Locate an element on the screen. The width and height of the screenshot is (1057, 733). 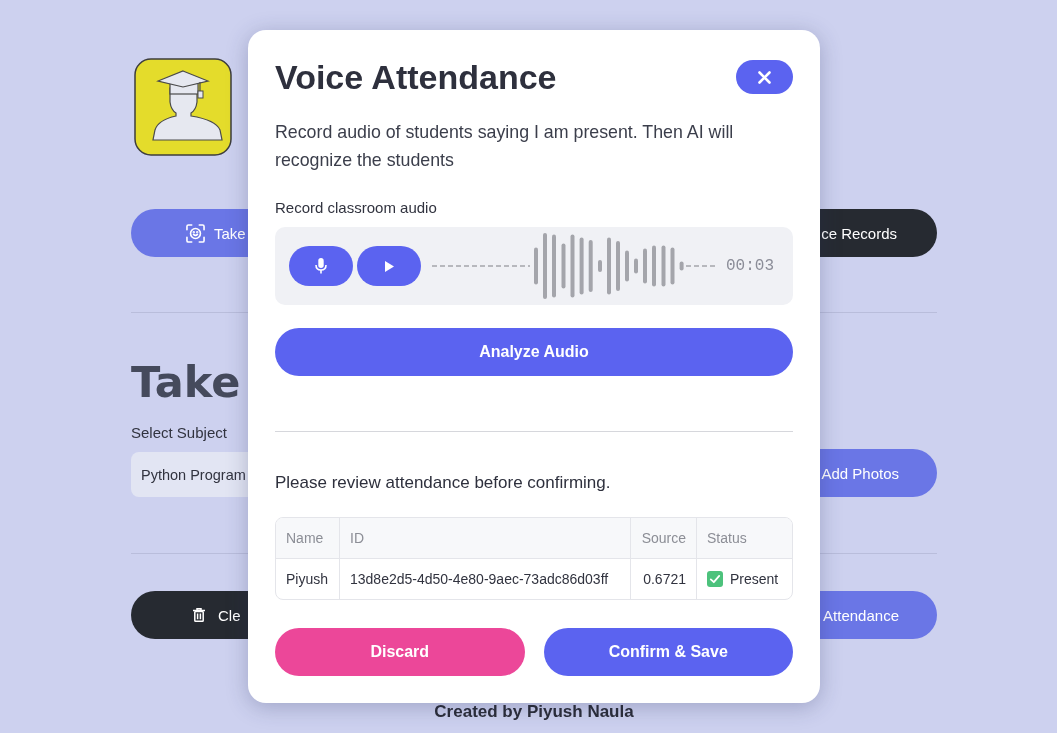
column-header: Name is located at coordinates (308, 538).